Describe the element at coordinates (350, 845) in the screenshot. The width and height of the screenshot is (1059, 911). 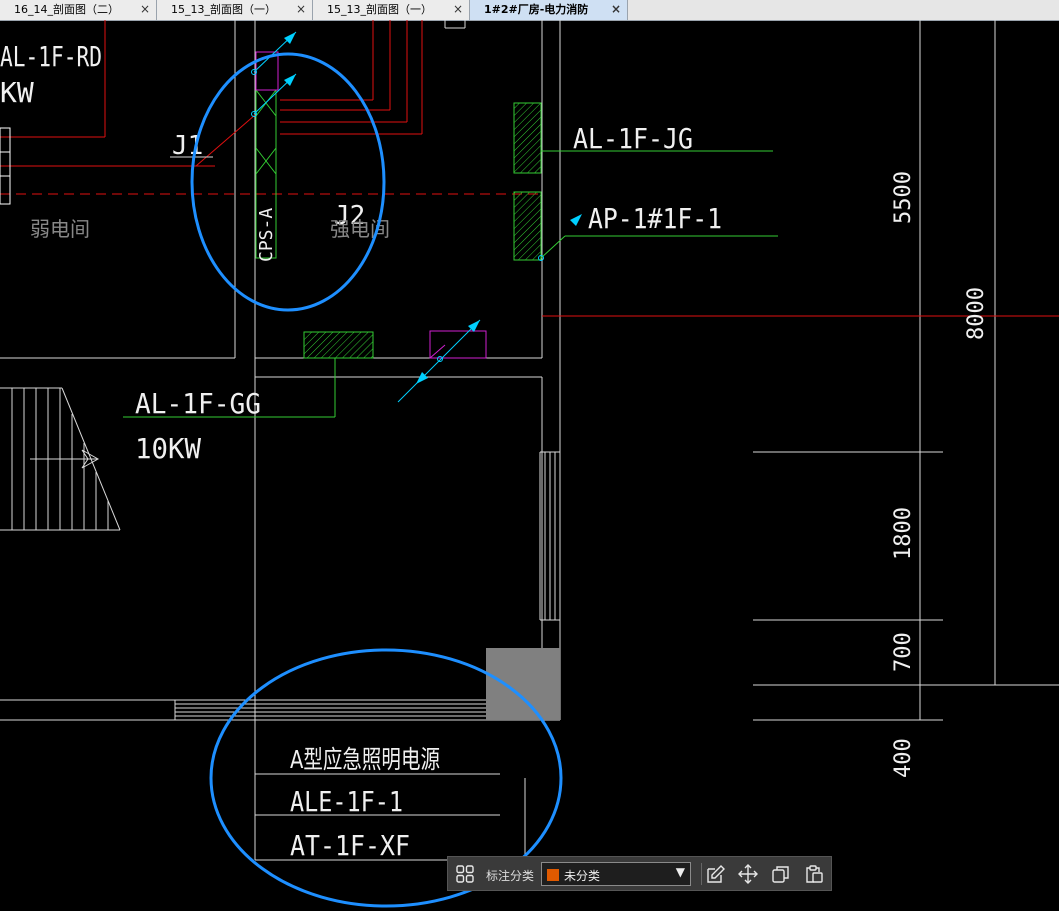
I see `label-at-1f-xf: AT-1F-XF` at that location.